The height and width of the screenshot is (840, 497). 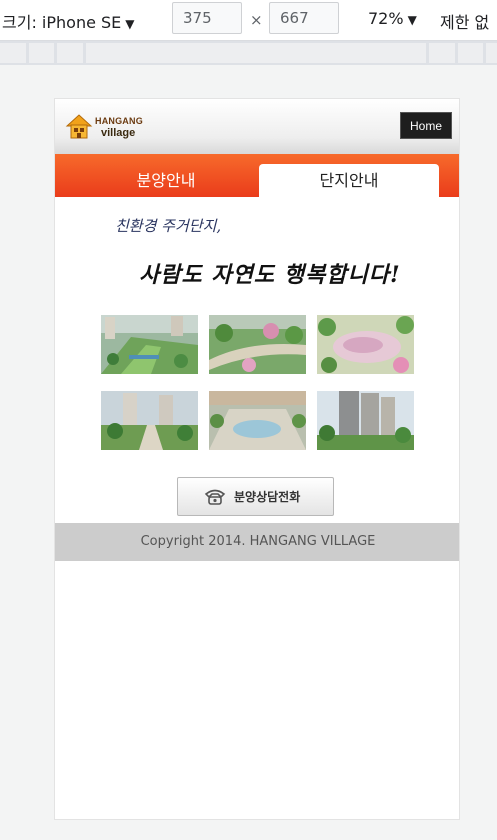 I want to click on throttle-select: 제한 없, so click(x=464, y=21).